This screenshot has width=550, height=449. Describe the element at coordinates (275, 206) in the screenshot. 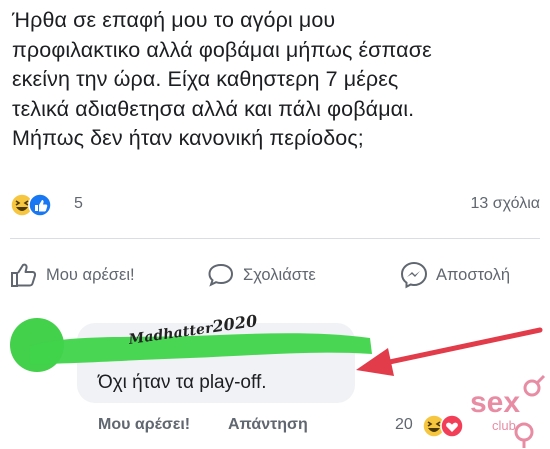

I see `reactions-summary: 5 13 σχόλια` at that location.